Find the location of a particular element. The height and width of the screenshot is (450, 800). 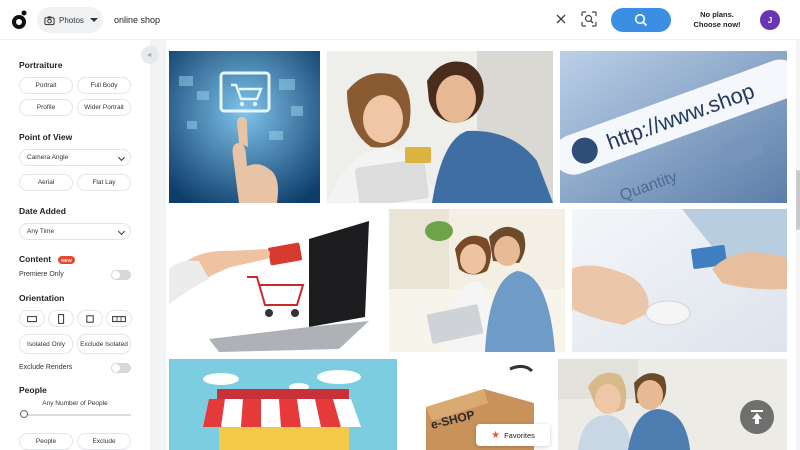

orientation-panoramic-button is located at coordinates (119, 318).